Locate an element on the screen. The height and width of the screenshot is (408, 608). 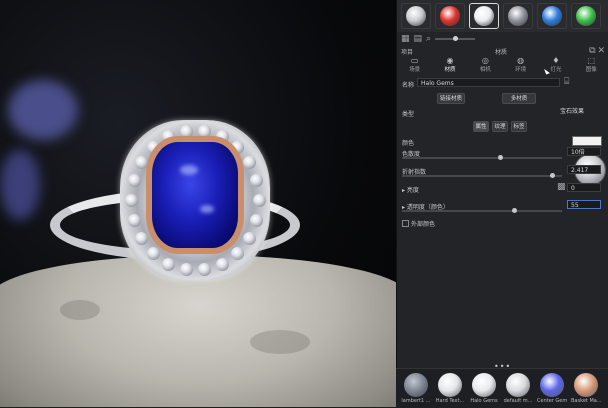
transmit-slider is located at coordinates (482, 210).